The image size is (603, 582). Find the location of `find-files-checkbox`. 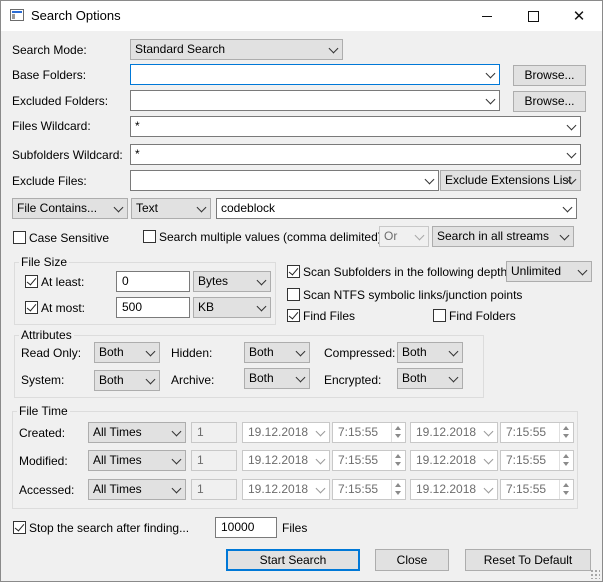

find-files-checkbox is located at coordinates (293, 315).